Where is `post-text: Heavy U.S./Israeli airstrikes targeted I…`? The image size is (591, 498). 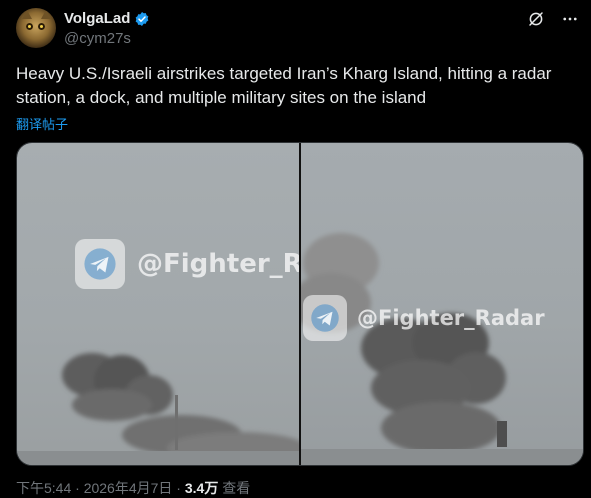
post-text: Heavy U.S./Israeli airstrikes targeted I… is located at coordinates (284, 85).